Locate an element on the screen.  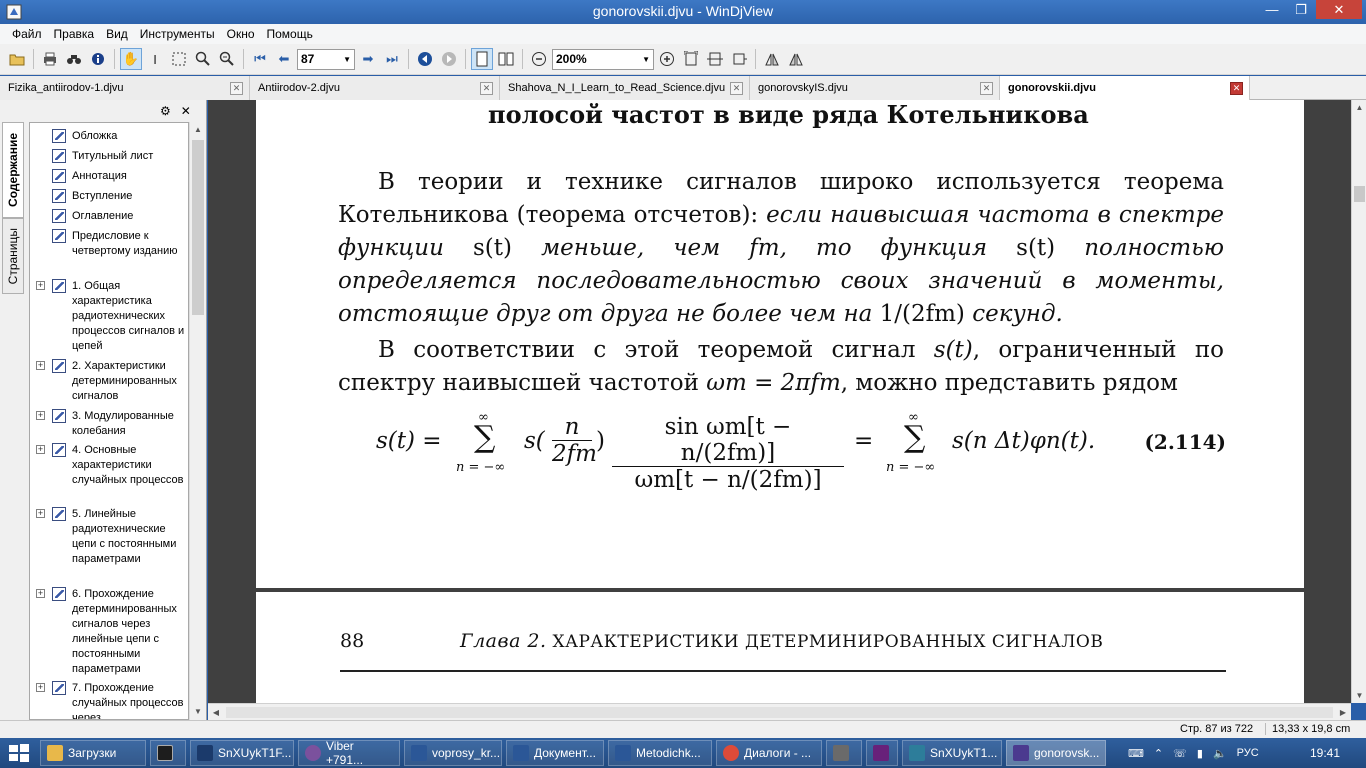
taskbar-item-lightroom is located at coordinates (168, 753).